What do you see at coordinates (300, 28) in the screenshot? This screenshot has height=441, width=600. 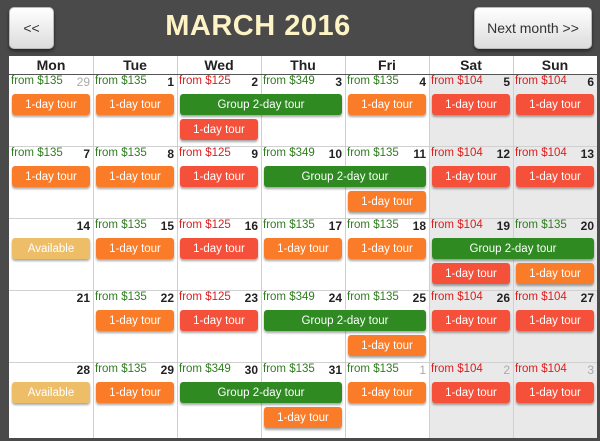 I see `calendar-header: << MARCH 2016 Next month >>` at bounding box center [300, 28].